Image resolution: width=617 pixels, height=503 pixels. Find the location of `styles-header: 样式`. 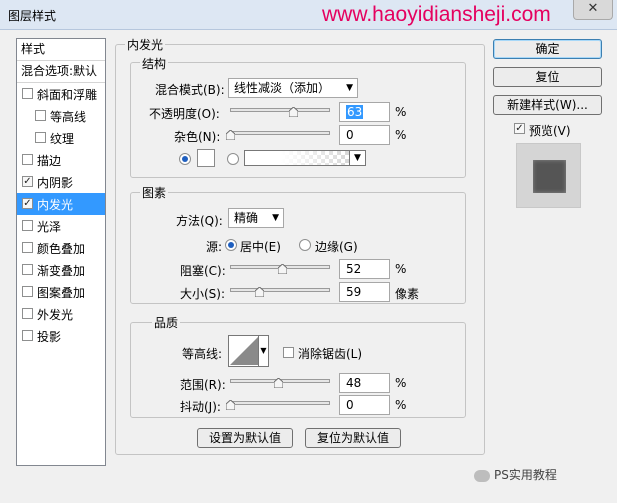

styles-header: 样式 is located at coordinates (61, 50).